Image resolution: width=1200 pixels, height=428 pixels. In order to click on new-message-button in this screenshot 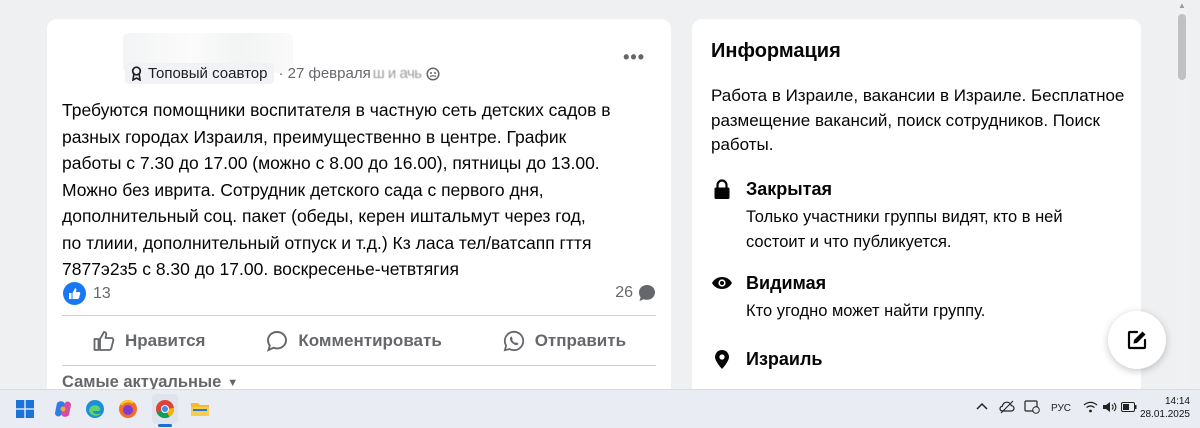, I will do `click(1137, 340)`.